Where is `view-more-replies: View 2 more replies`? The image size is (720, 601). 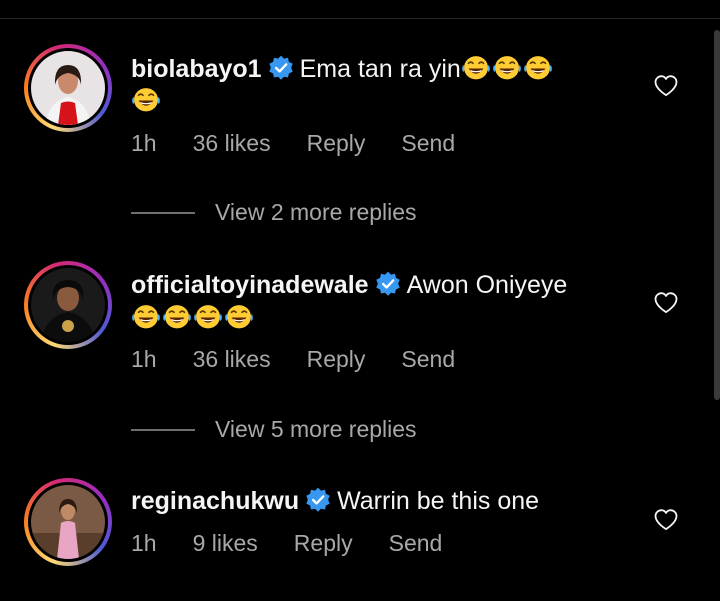
view-more-replies: View 2 more replies is located at coordinates (274, 212).